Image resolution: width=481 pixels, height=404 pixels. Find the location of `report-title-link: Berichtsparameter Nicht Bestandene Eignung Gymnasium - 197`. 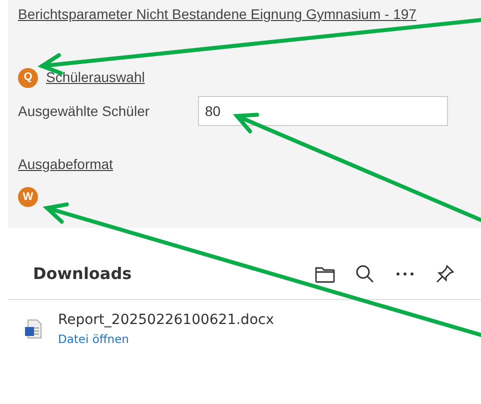

report-title-link: Berichtsparameter Nicht Bestandene Eignung Gymnasium - 197 is located at coordinates (217, 14).